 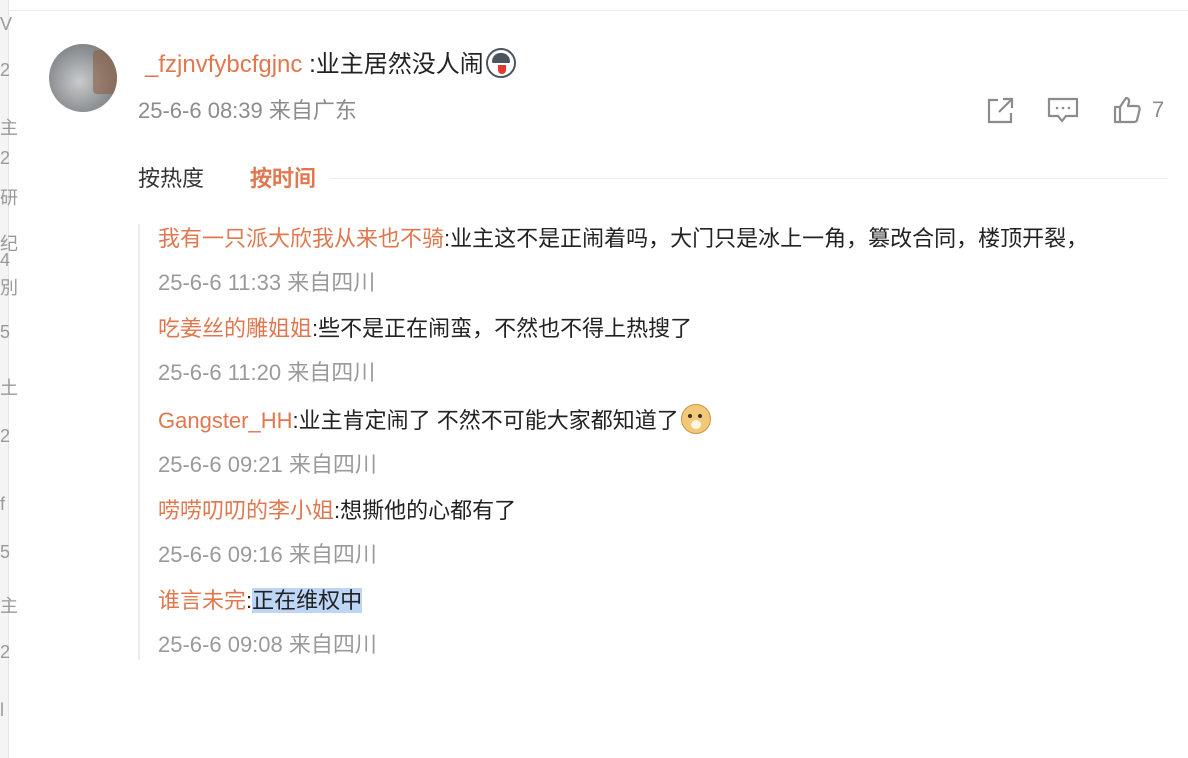 What do you see at coordinates (766, 238) in the screenshot?
I see `reply-text: :业主这不是正闹着吗，大门只是冰上一角，篡改合同，楼顶开裂，` at bounding box center [766, 238].